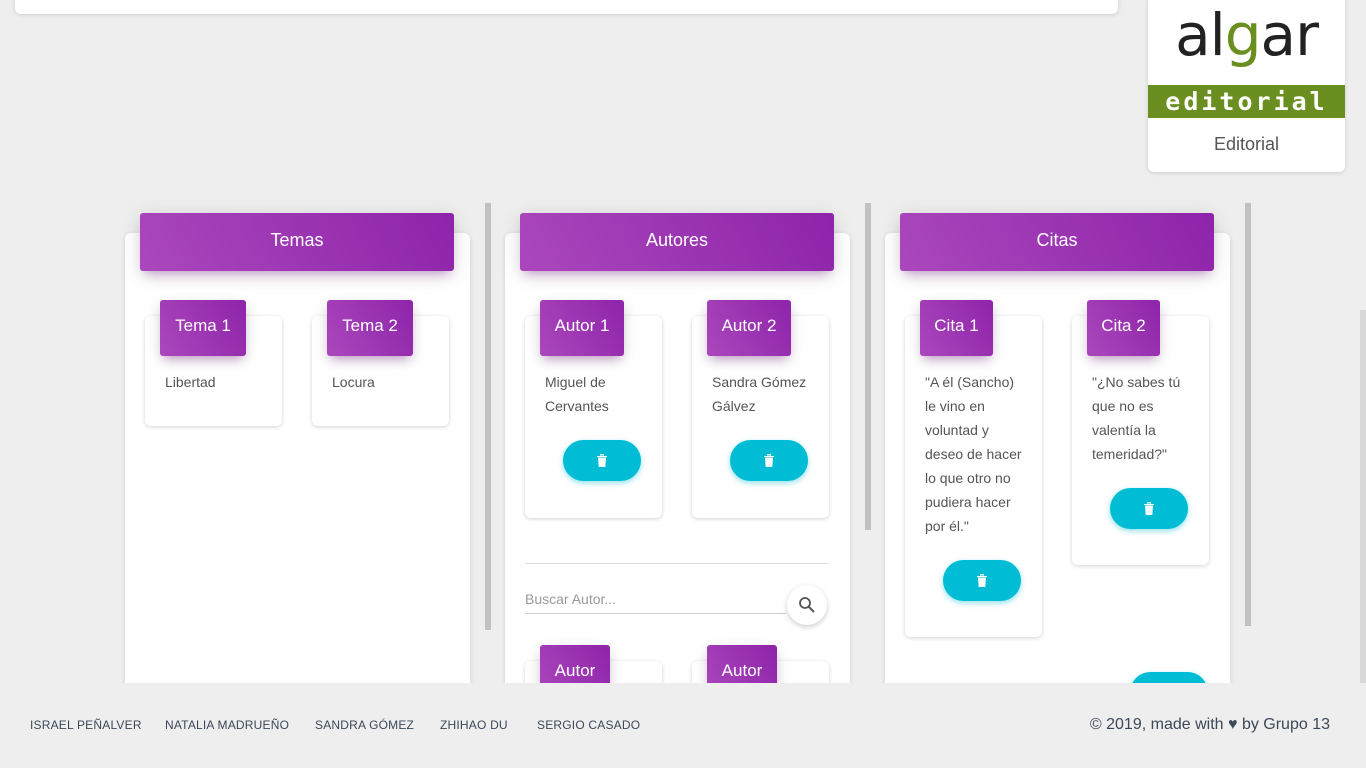  What do you see at coordinates (1057, 242) in the screenshot?
I see `citas-header: Citas` at bounding box center [1057, 242].